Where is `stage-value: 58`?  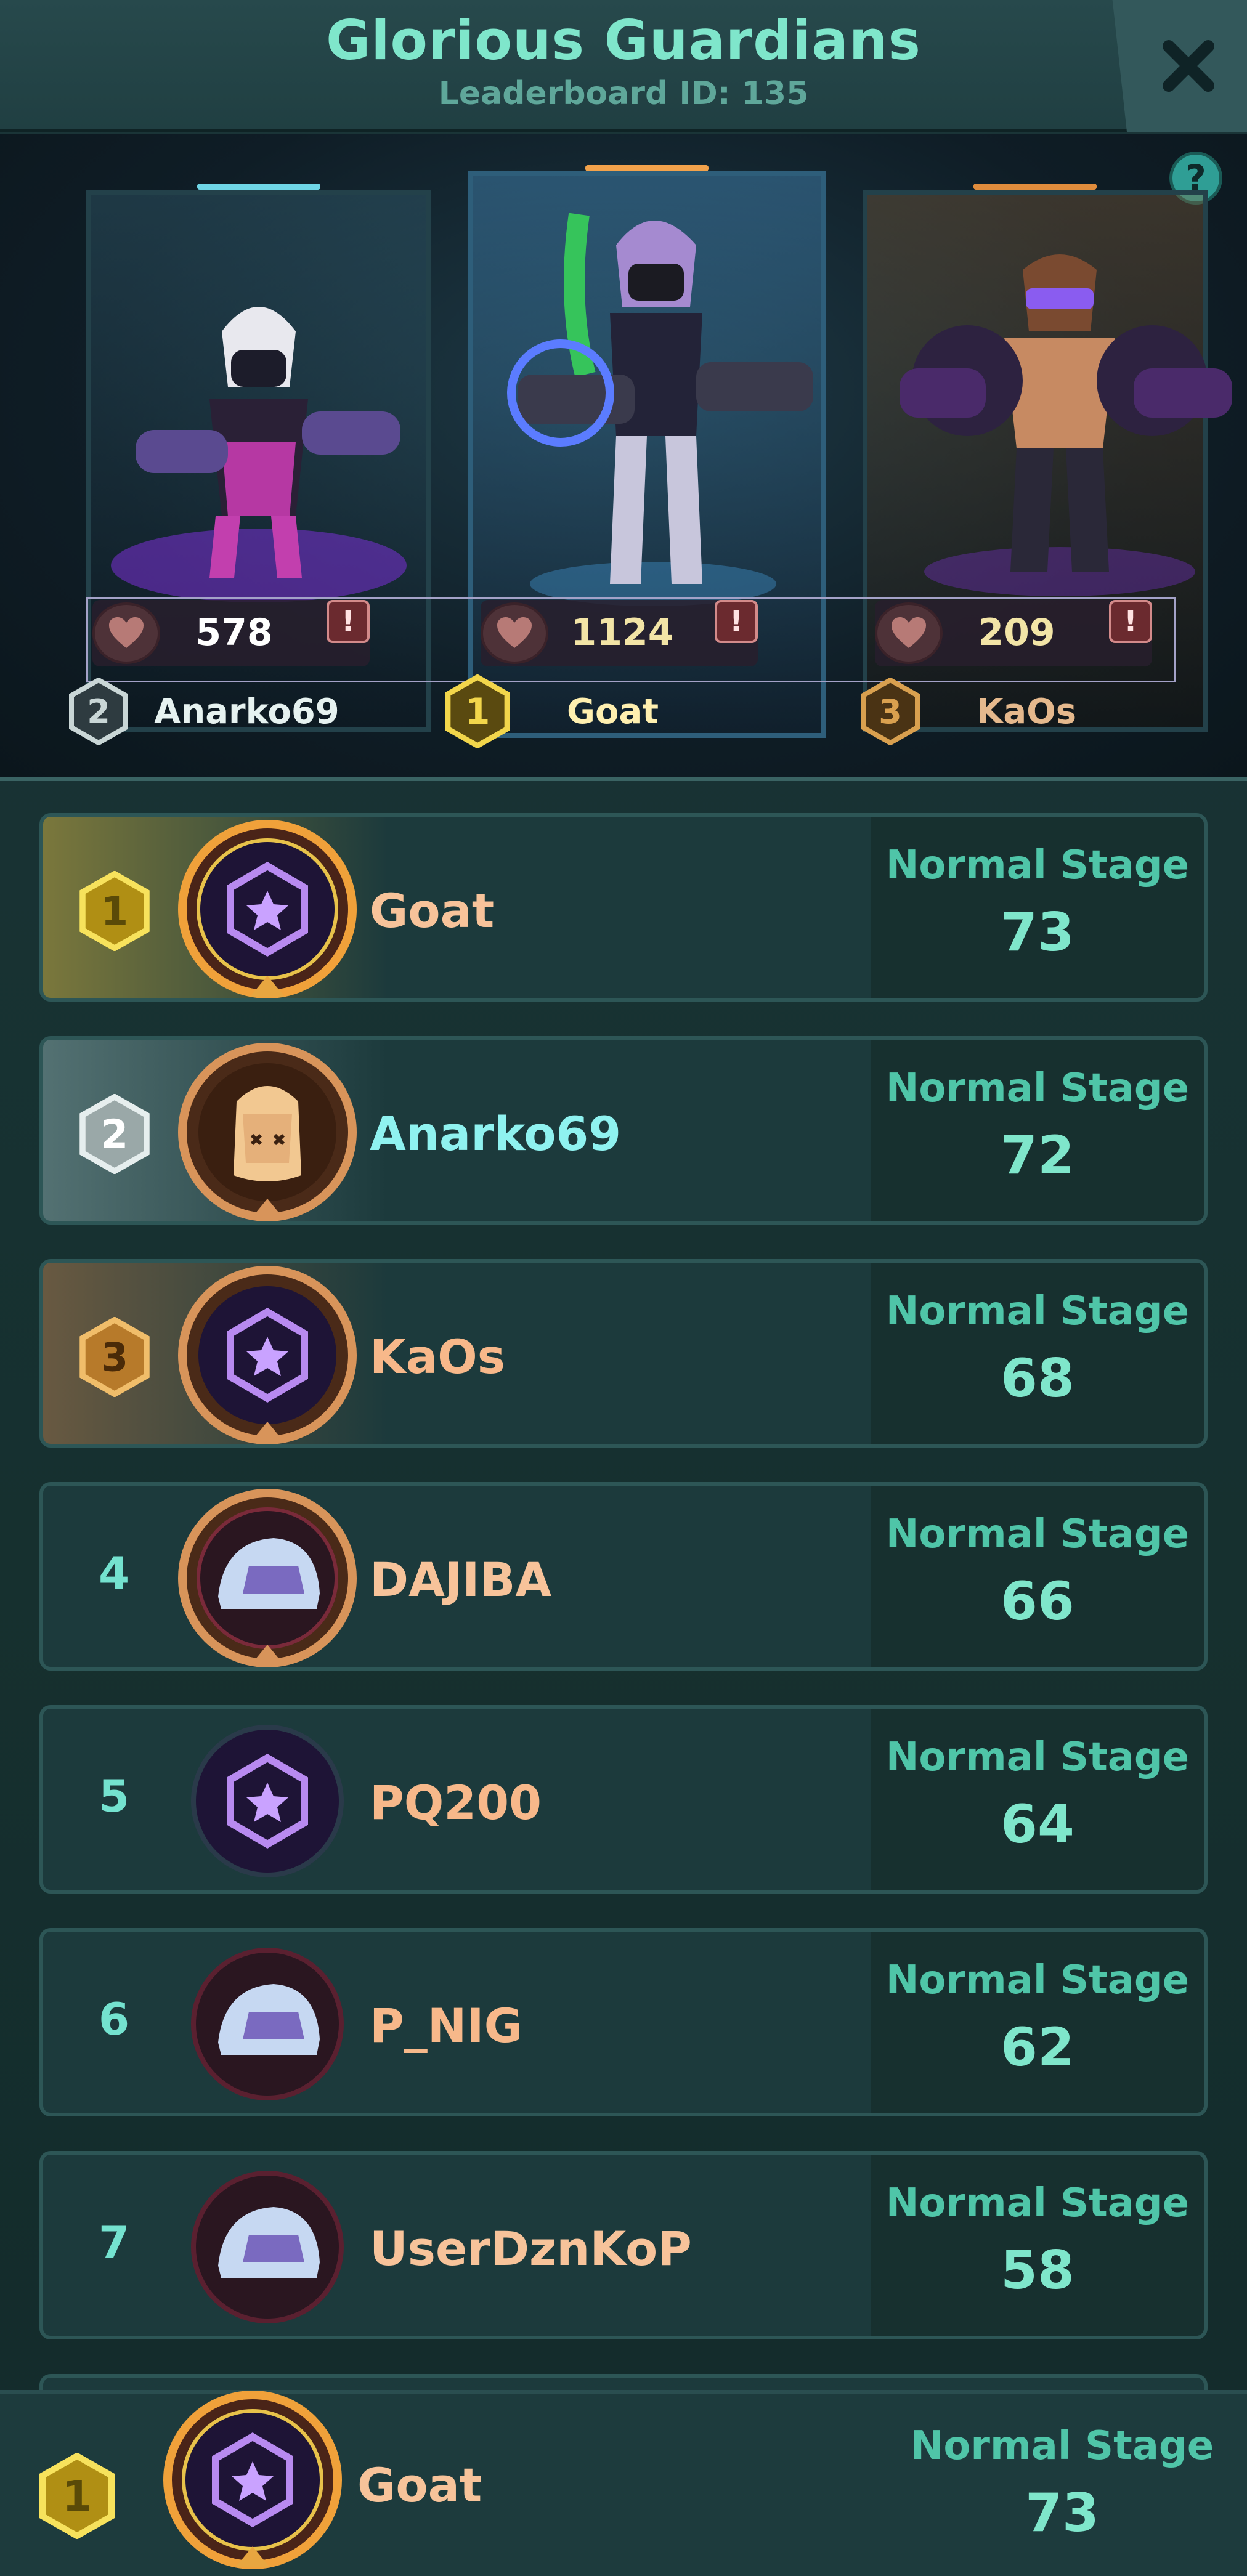 stage-value: 58 is located at coordinates (1038, 2270).